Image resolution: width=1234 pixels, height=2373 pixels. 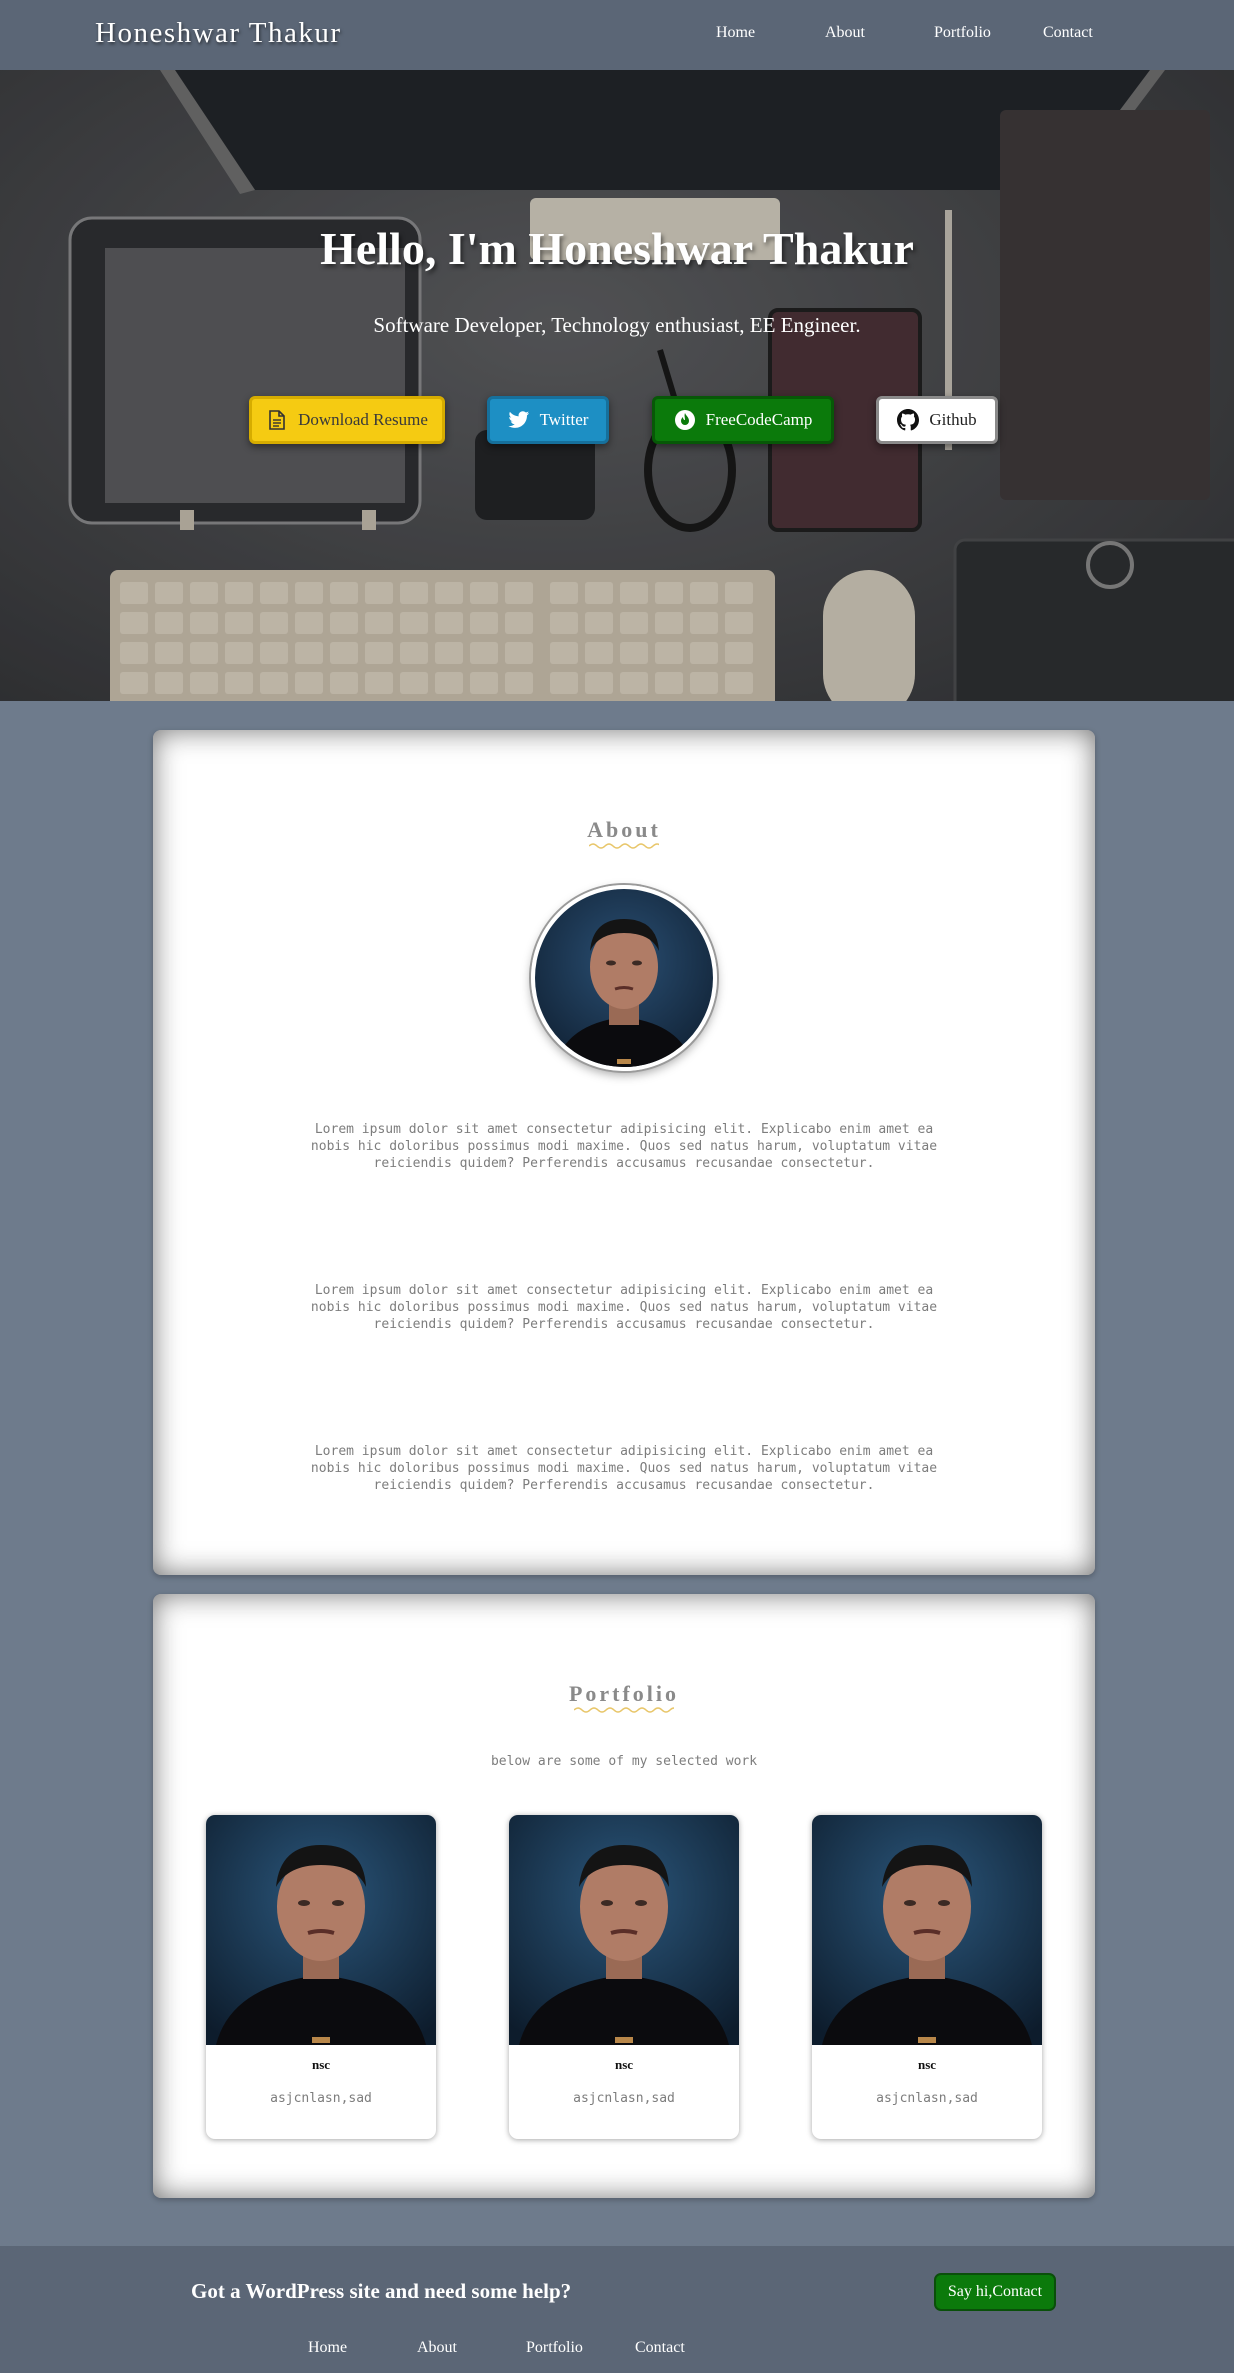 What do you see at coordinates (624, 1693) in the screenshot?
I see `portfolio-heading: Portfolio` at bounding box center [624, 1693].